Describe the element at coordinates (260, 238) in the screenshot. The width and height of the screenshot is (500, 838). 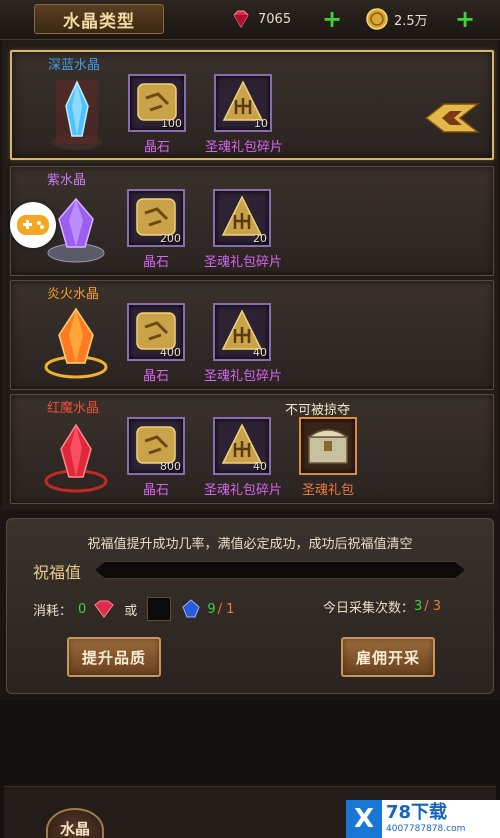
I see `fragment-count: 20` at that location.